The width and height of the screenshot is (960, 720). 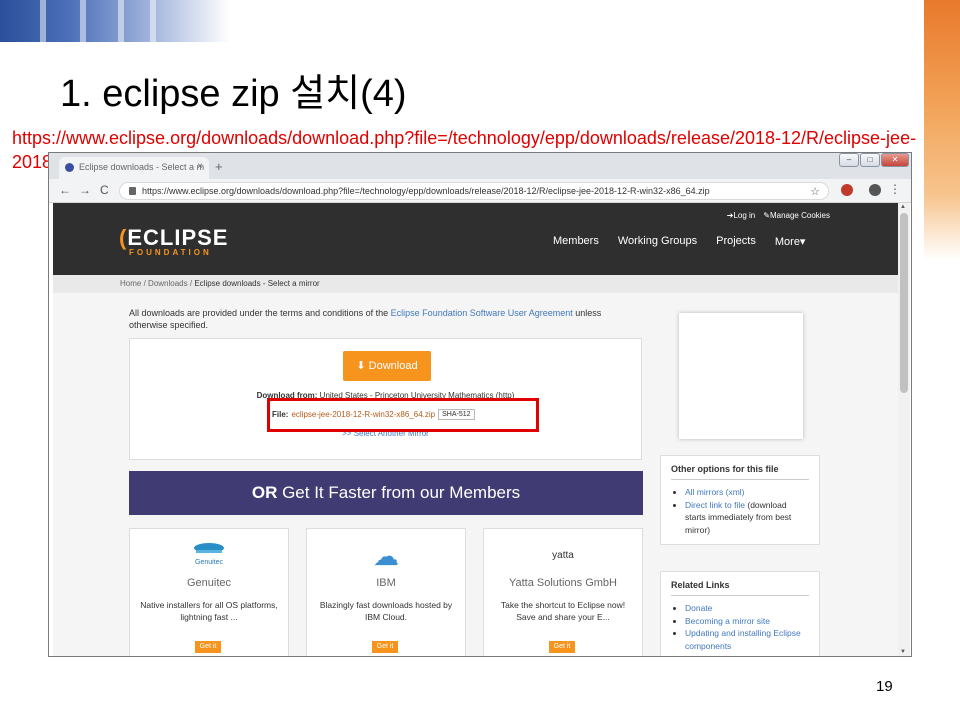 I want to click on member-name: Yatta Solutions GmbH, so click(x=562, y=583).